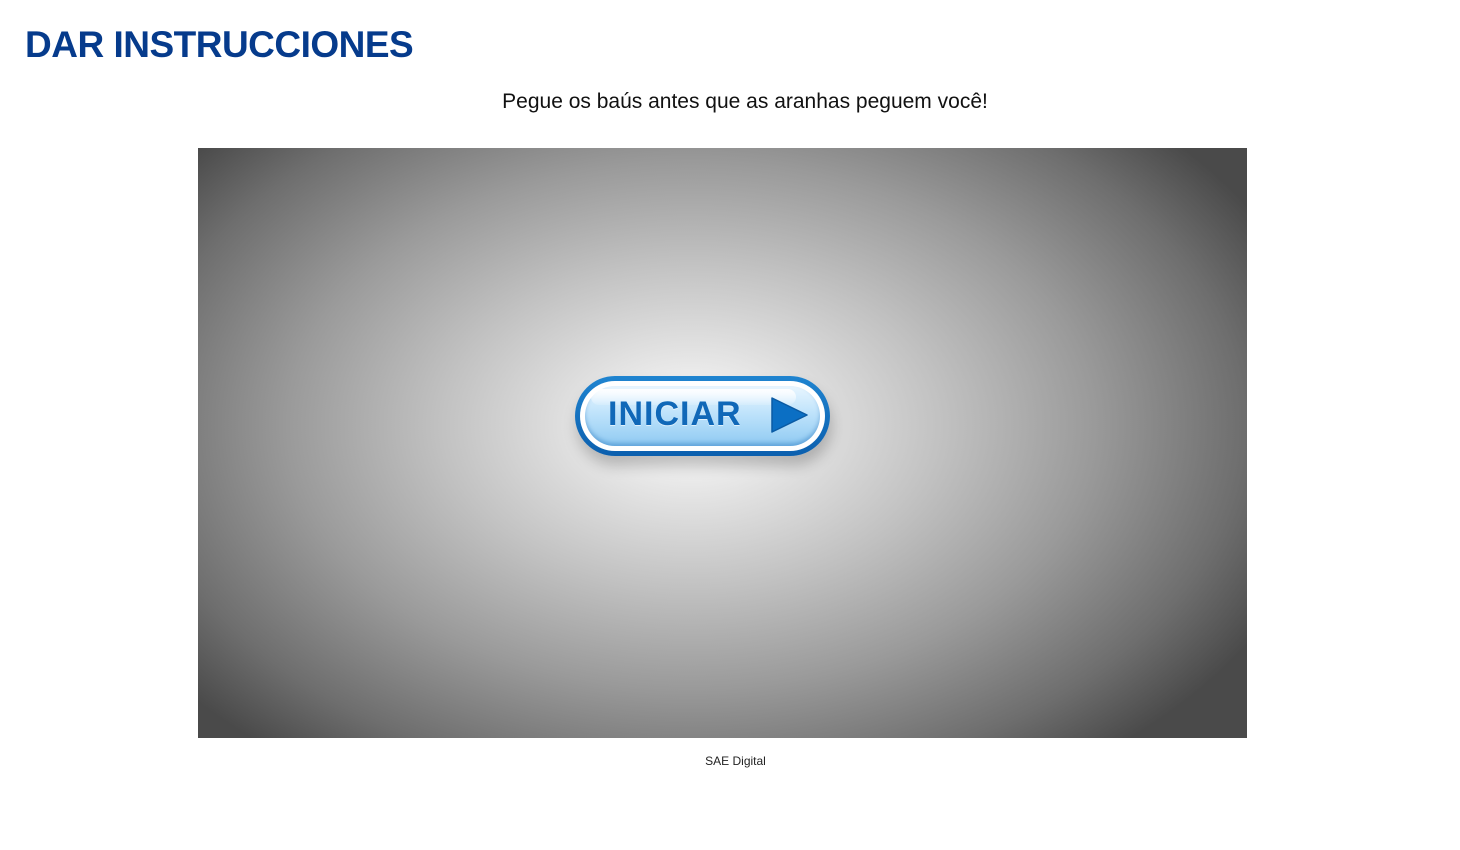 This screenshot has width=1460, height=850. Describe the element at coordinates (675, 414) in the screenshot. I see `start-button-label: INICIAR` at that location.